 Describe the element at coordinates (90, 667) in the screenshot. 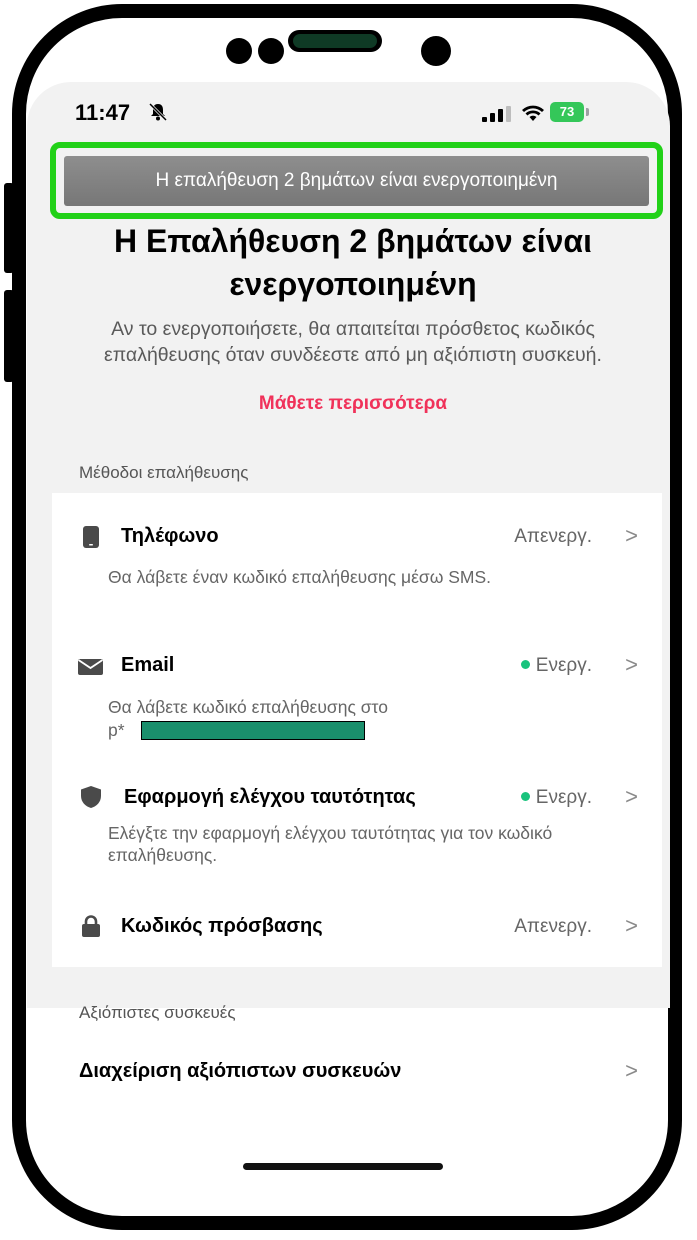

I see `mail-icon` at that location.